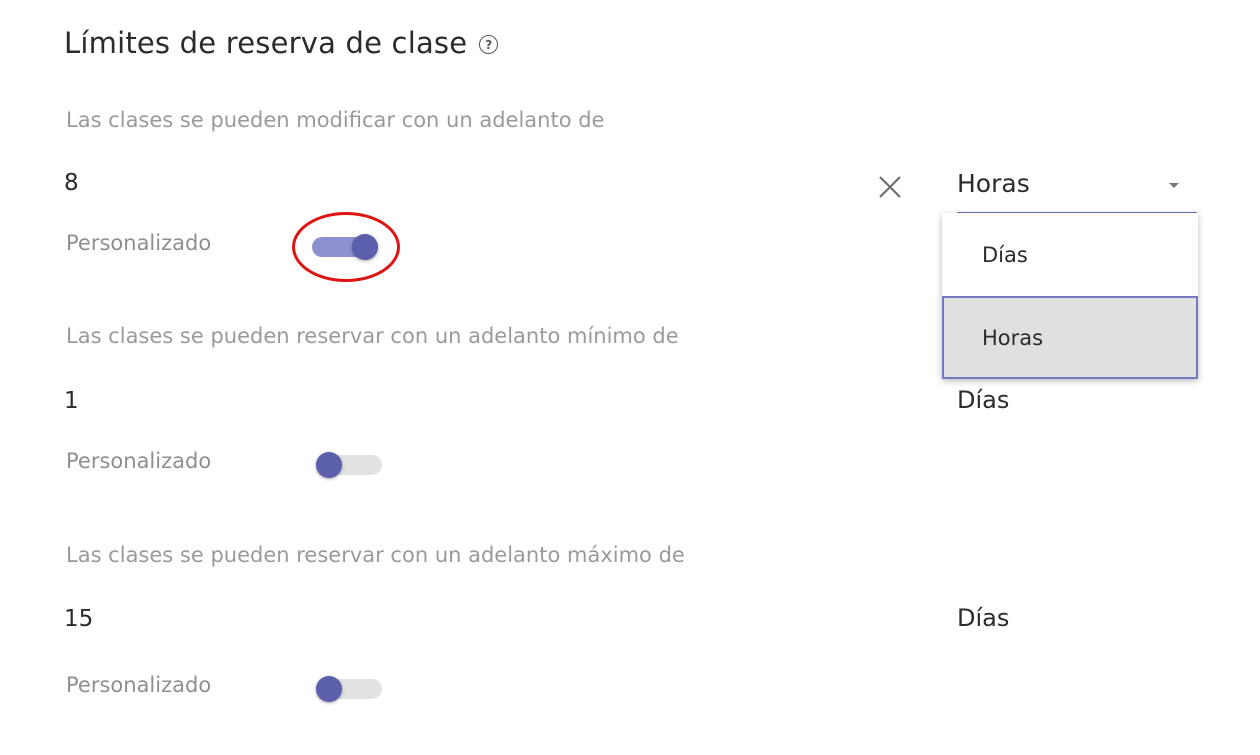  Describe the element at coordinates (1174, 185) in the screenshot. I see `chevron-down-icon` at that location.